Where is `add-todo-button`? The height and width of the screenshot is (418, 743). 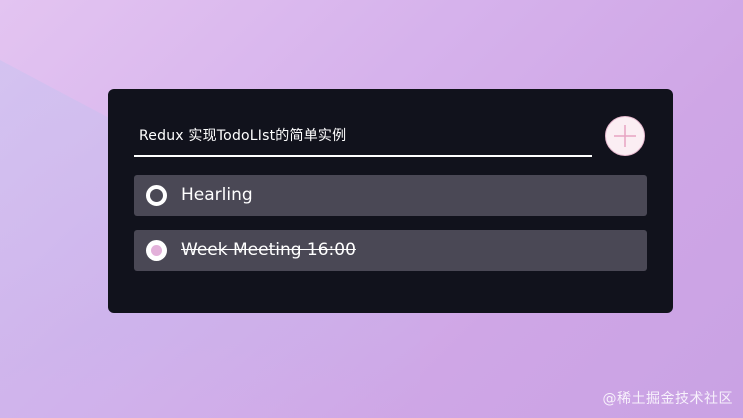
add-todo-button is located at coordinates (625, 136).